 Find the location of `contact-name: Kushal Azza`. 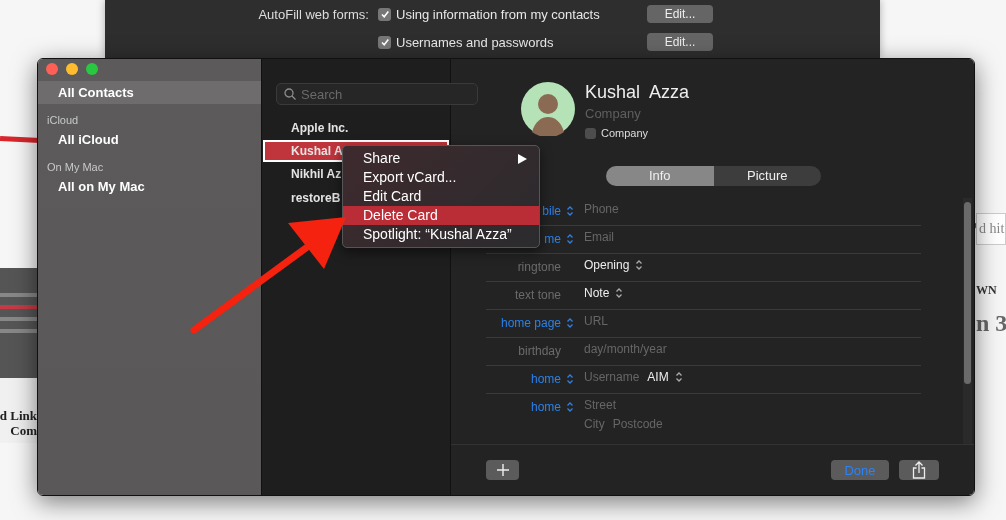

contact-name: Kushal Azza is located at coordinates (637, 92).